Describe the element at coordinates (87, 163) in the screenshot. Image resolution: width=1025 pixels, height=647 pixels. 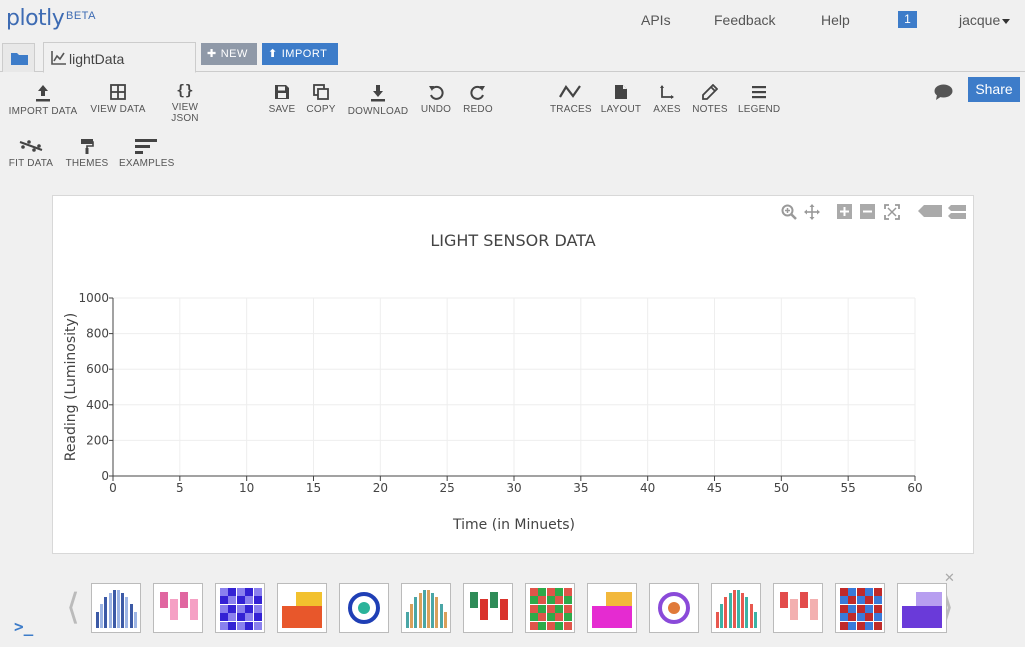
I see `themes-label: THEMES` at that location.